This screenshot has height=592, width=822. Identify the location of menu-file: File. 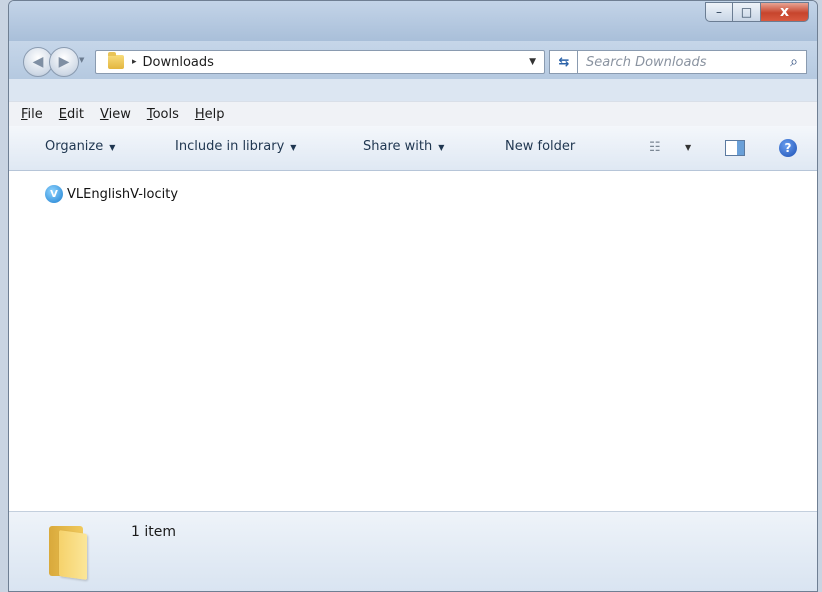
(32, 114).